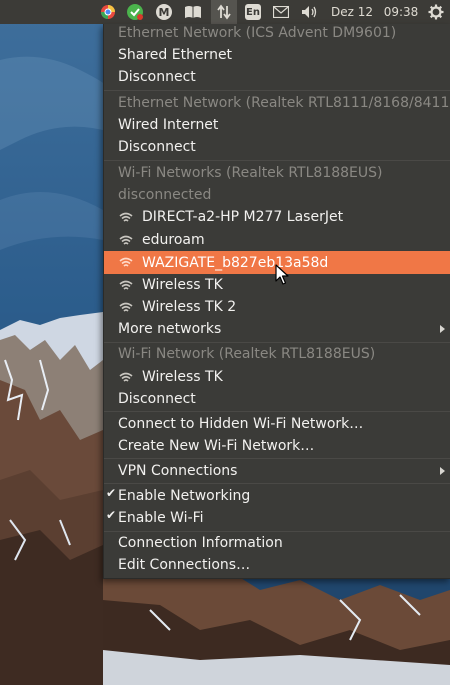 The height and width of the screenshot is (685, 450). I want to click on enable-networking-toggle: ✔ Enable Networking, so click(277, 496).